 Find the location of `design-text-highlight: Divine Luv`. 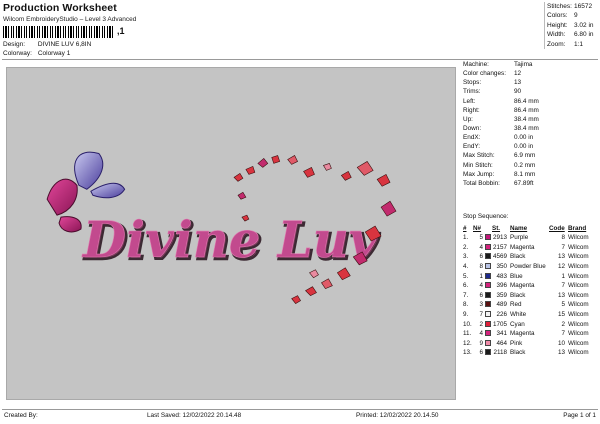

design-text-highlight: Divine Luv is located at coordinates (230, 239).